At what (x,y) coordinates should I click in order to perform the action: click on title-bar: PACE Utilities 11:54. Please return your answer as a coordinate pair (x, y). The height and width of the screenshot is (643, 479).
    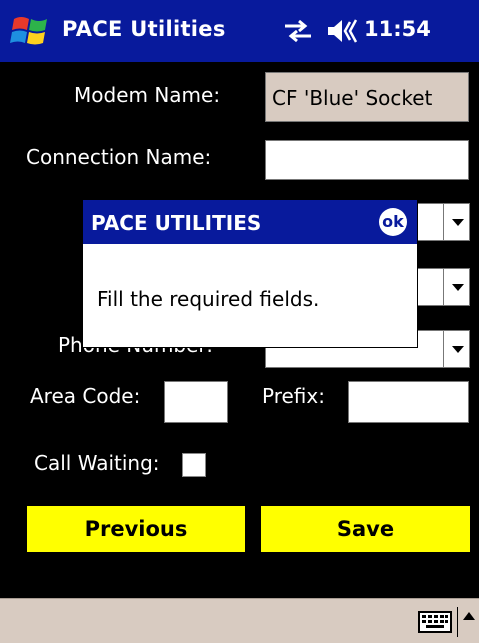
    Looking at the image, I should click on (239, 31).